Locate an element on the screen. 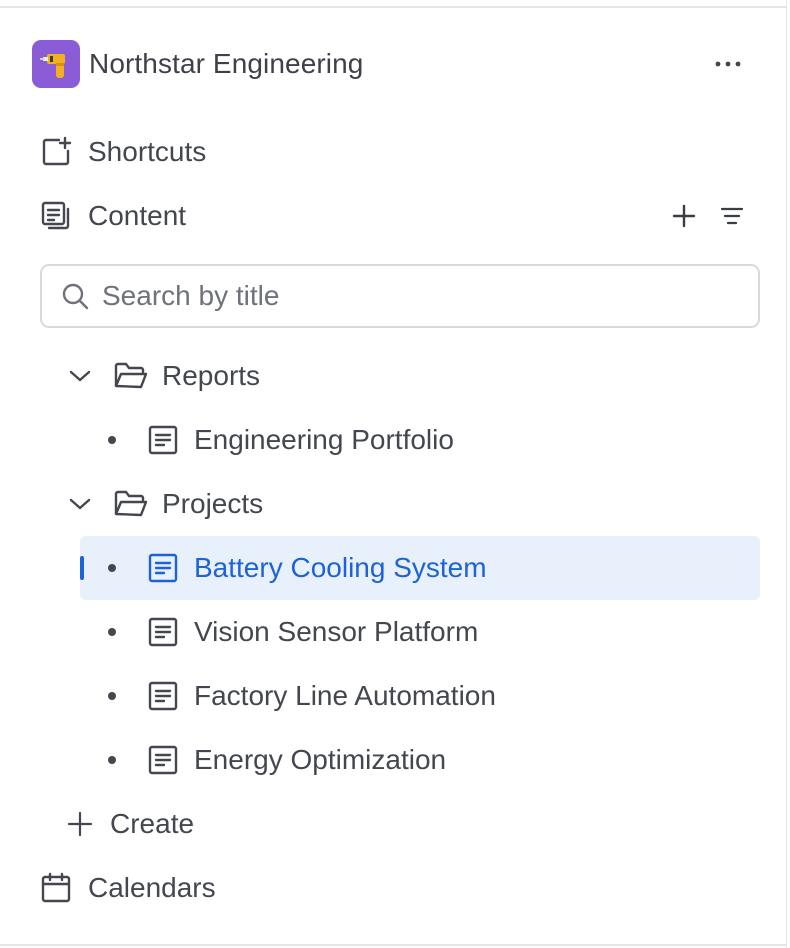  add-shortcut-icon is located at coordinates (56, 152).